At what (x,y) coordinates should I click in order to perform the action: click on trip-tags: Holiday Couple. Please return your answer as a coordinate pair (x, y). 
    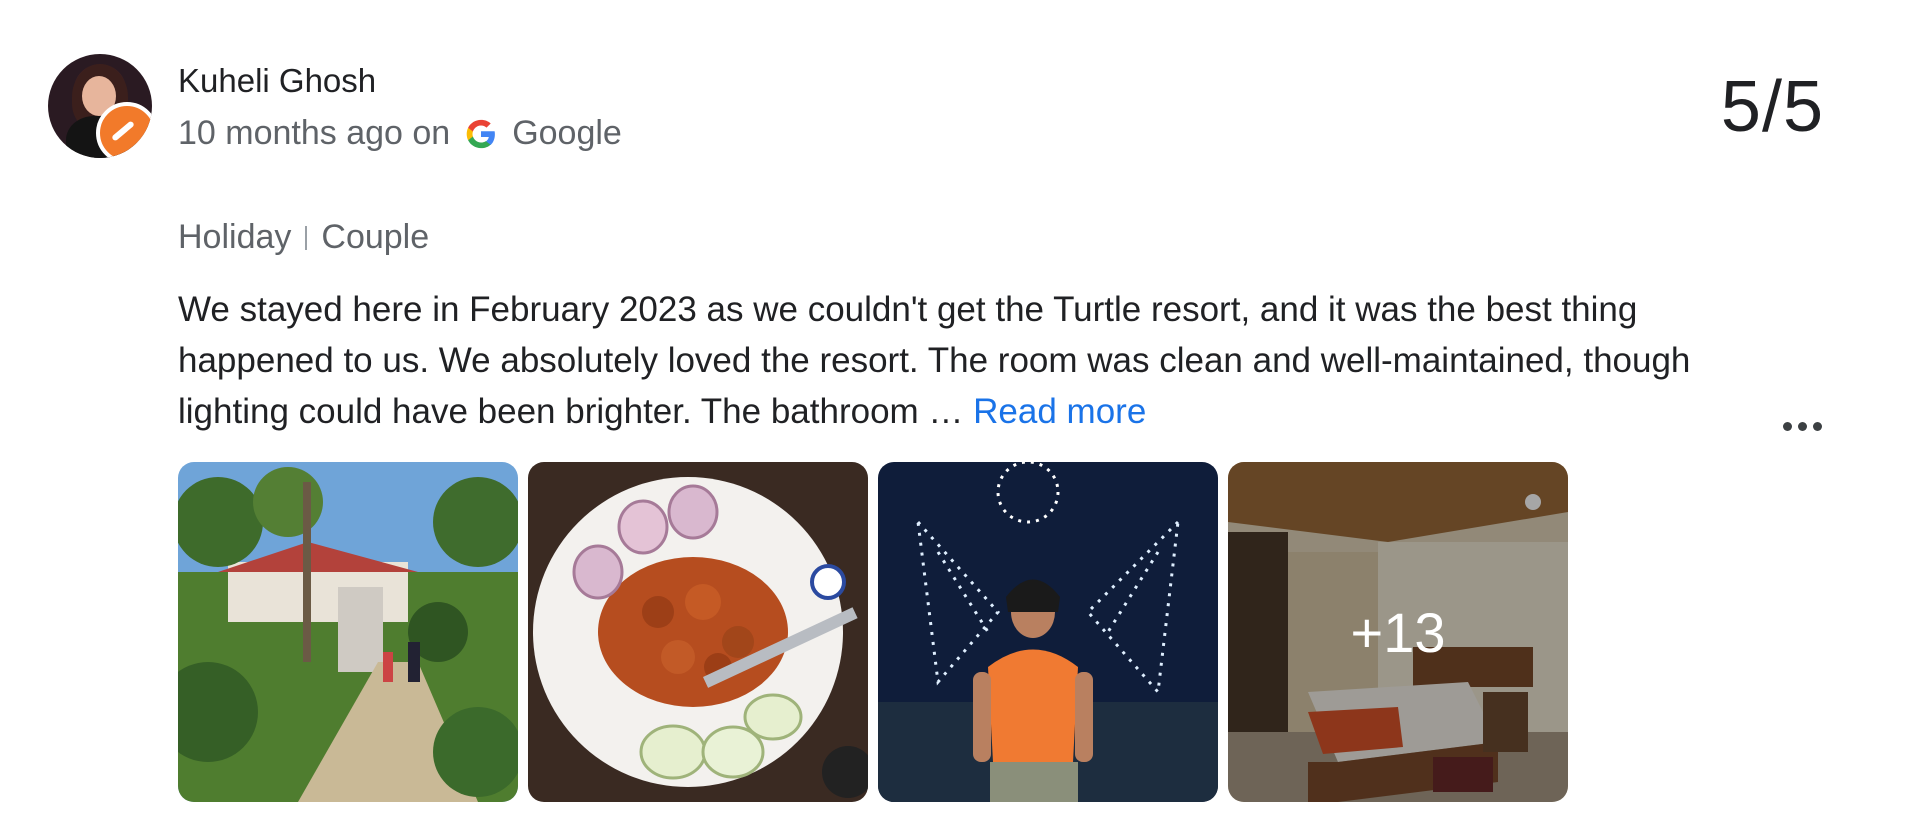
    Looking at the image, I should click on (303, 237).